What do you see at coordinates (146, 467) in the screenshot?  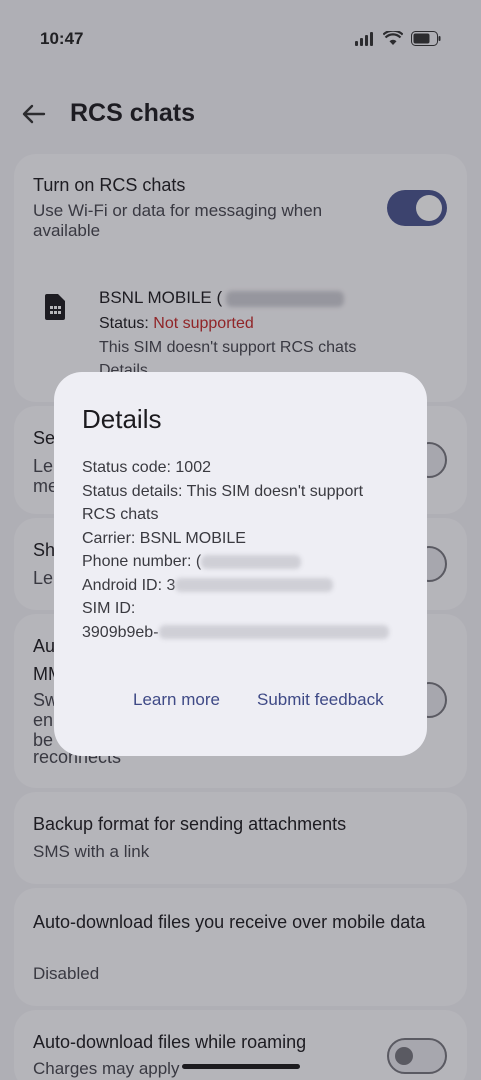 I see `status-code: Status code: 1002` at bounding box center [146, 467].